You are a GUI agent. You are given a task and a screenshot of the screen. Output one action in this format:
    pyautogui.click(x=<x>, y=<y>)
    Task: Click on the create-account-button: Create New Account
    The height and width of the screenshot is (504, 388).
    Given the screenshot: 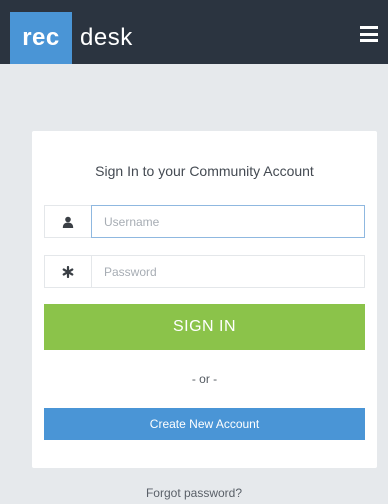 What is the action you would take?
    pyautogui.click(x=204, y=424)
    